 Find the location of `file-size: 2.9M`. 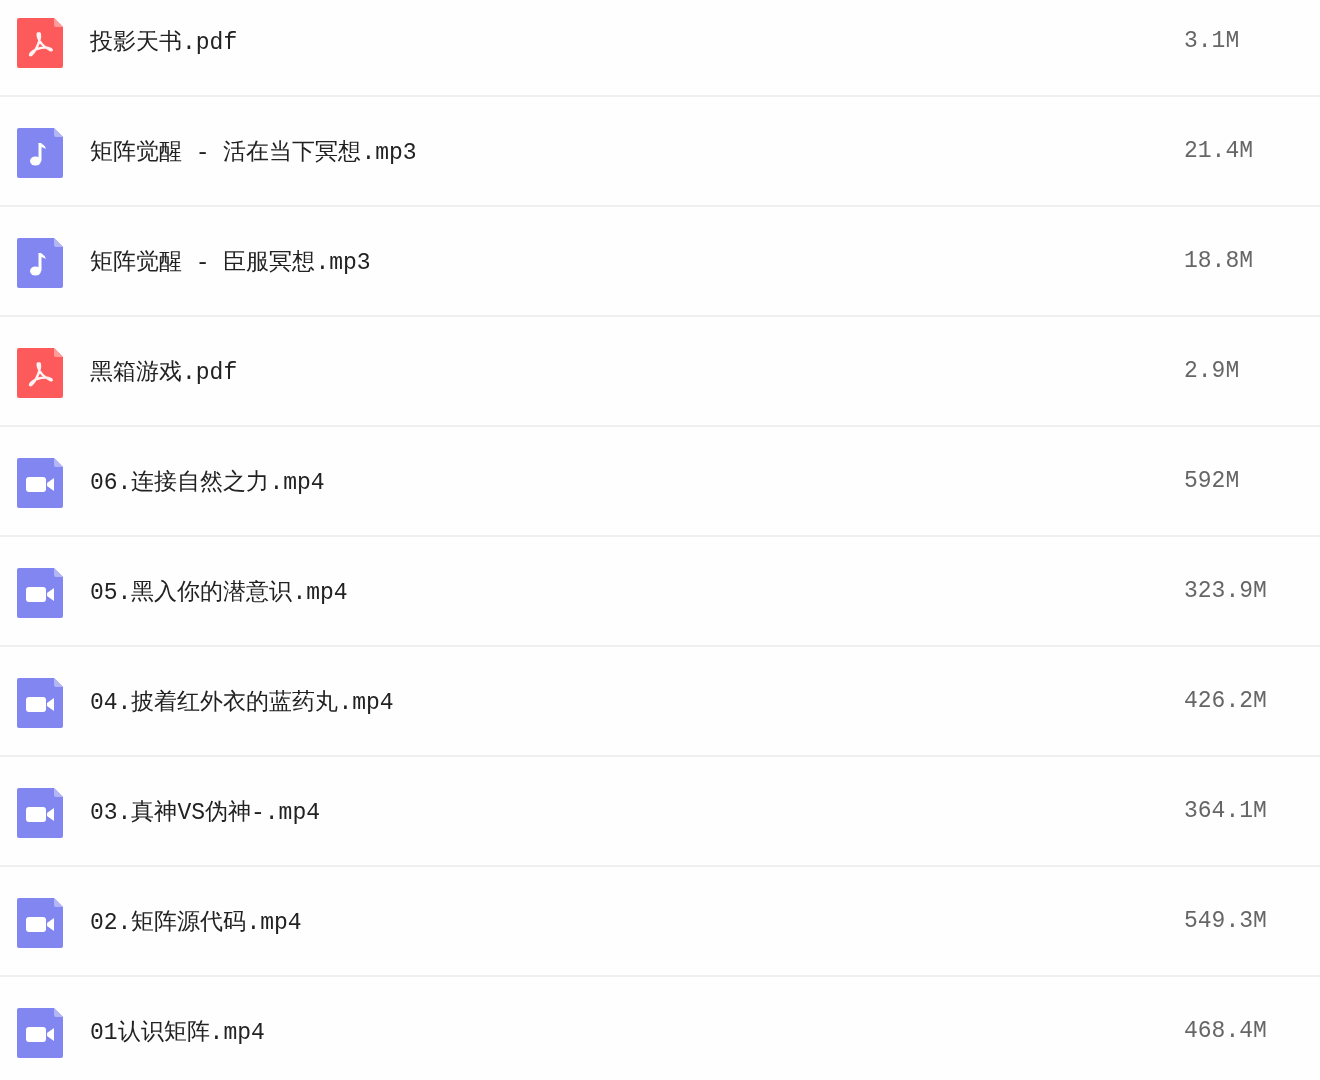

file-size: 2.9M is located at coordinates (1212, 371).